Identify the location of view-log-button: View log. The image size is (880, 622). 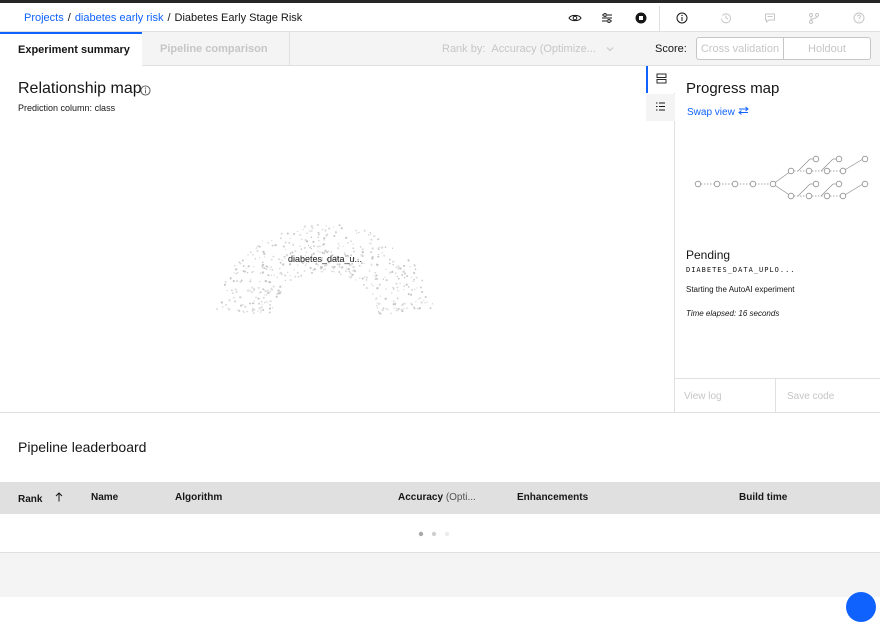
(725, 396).